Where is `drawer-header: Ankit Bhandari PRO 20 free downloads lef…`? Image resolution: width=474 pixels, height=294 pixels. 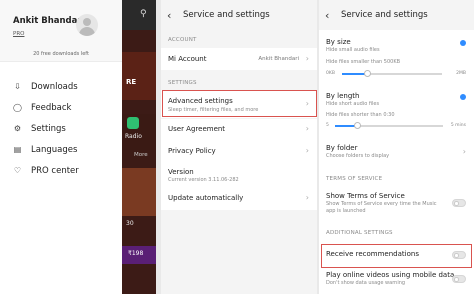
drawer-header: Ankit Bhandari PRO 20 free downloads lef… is located at coordinates (61, 31).